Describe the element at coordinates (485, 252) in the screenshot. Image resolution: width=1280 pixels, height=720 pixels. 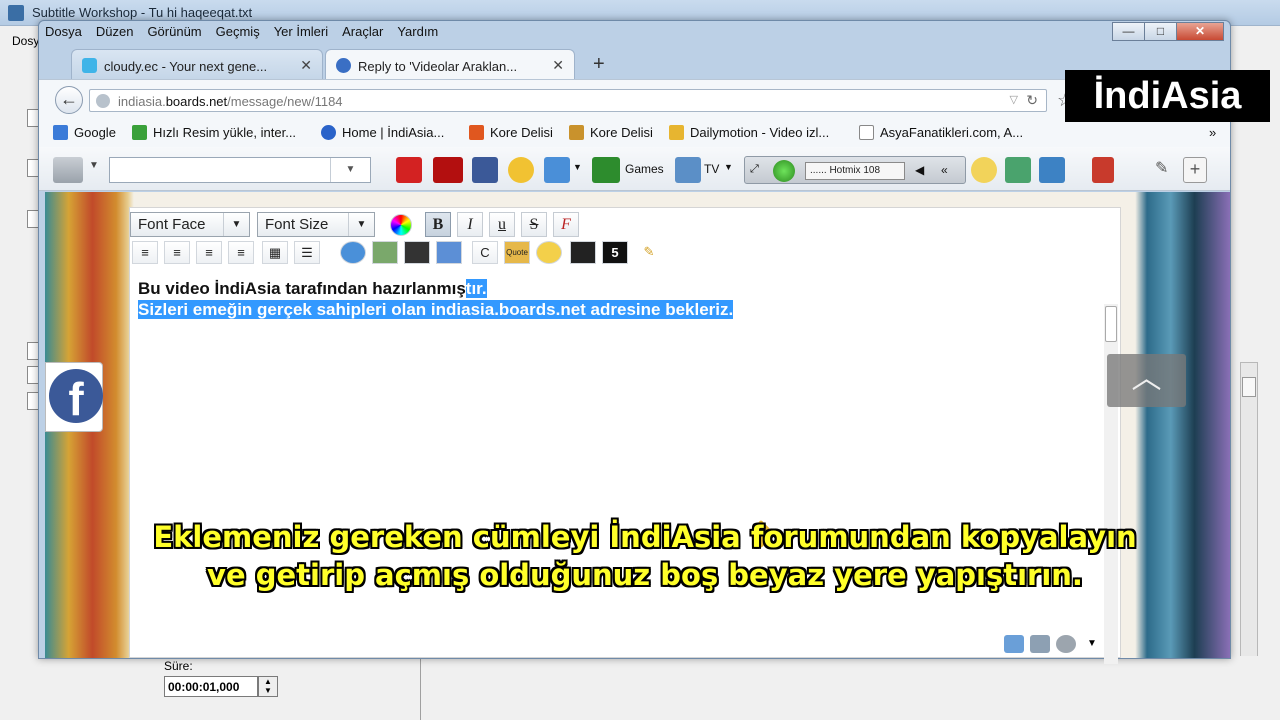
I see `code-icon: C` at that location.